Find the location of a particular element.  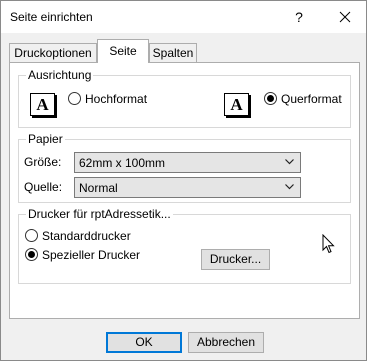

tab-spalten: Spalten is located at coordinates (173, 52).